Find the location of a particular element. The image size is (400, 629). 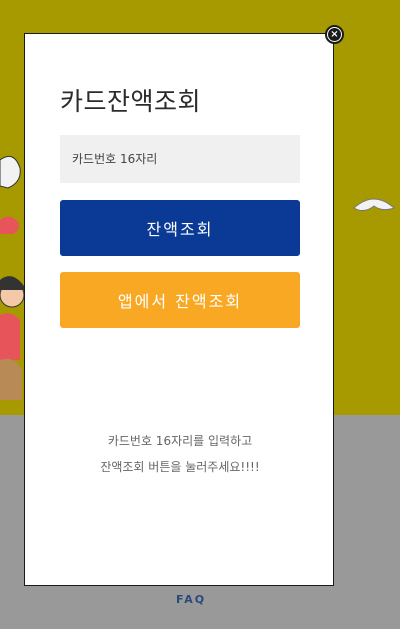

decoration-shape is located at coordinates (374, 205).